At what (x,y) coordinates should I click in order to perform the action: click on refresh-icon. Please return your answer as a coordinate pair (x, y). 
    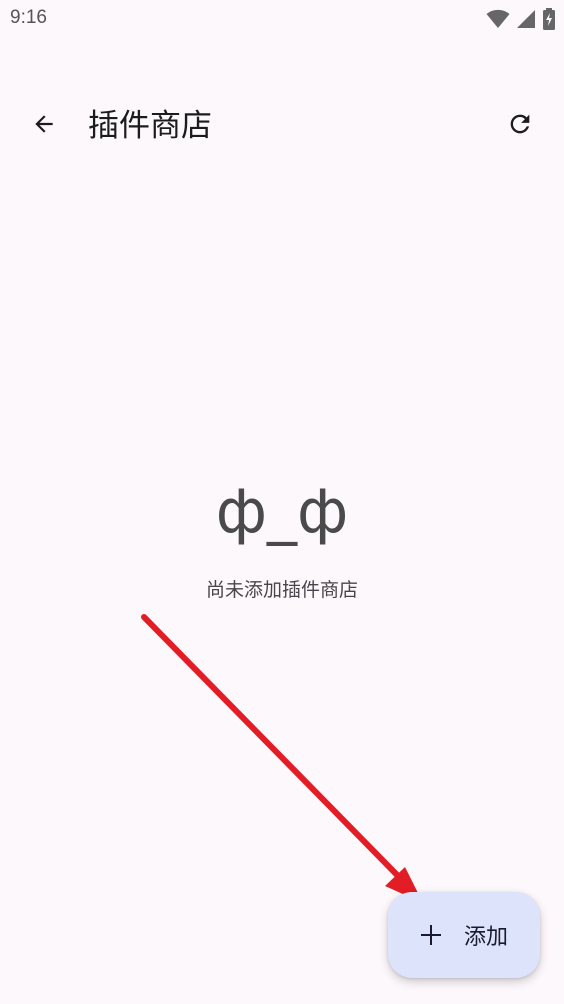
    Looking at the image, I should click on (520, 126).